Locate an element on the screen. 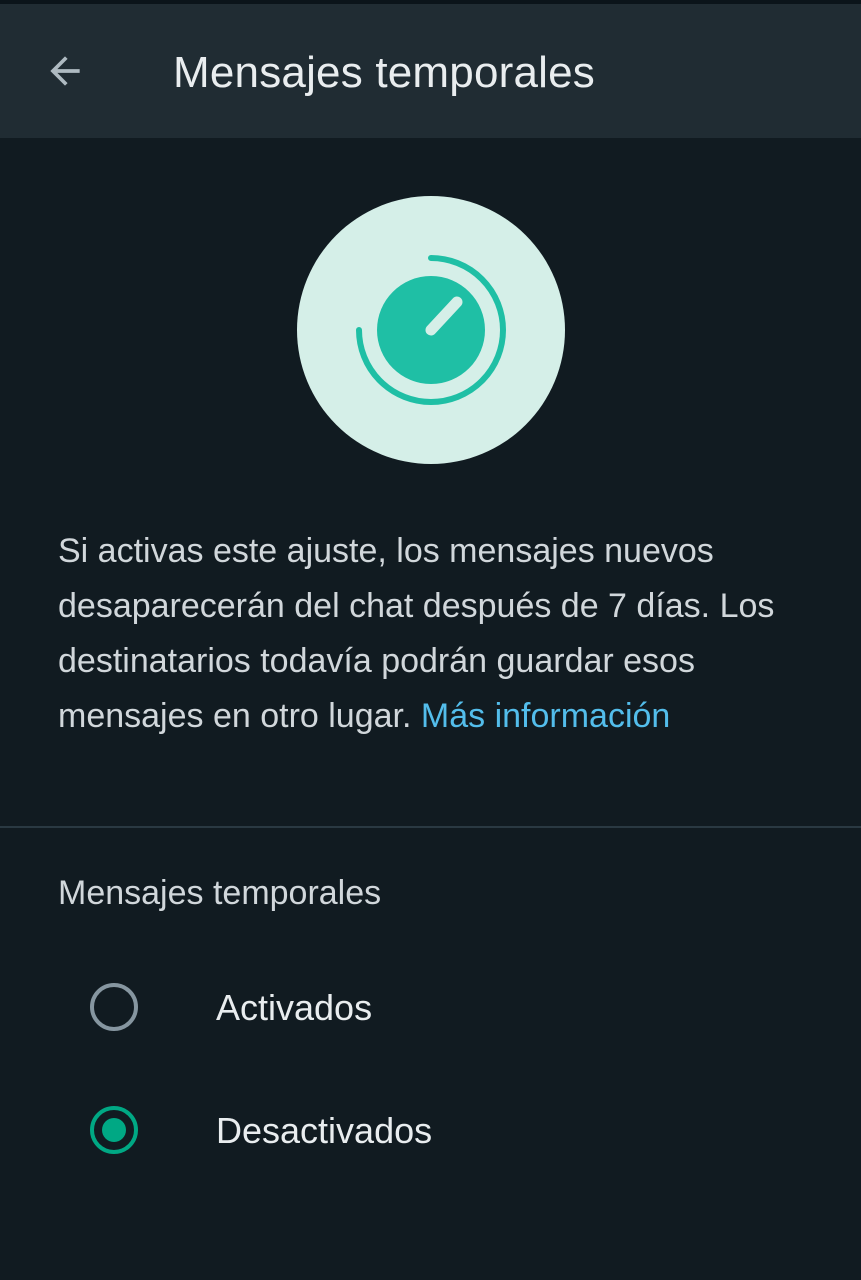 The width and height of the screenshot is (861, 1280). radio-dot is located at coordinates (114, 1130).